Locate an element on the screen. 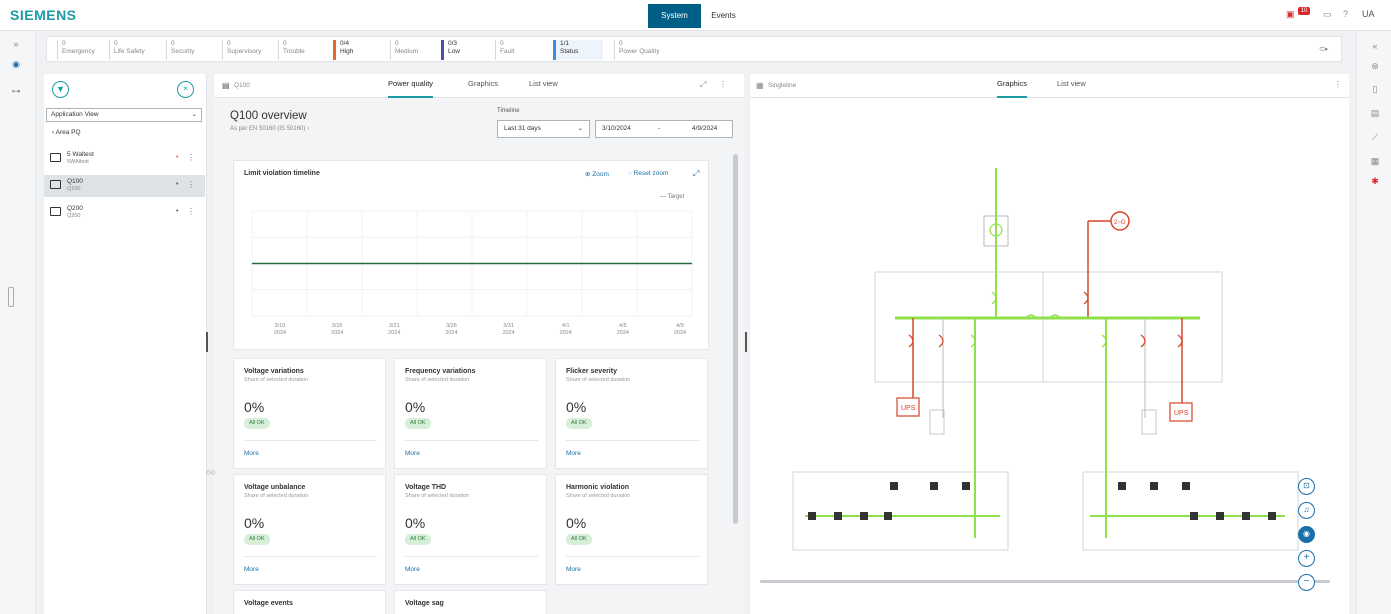 This screenshot has width=1391, height=614. nav-system-tab: System is located at coordinates (674, 16).